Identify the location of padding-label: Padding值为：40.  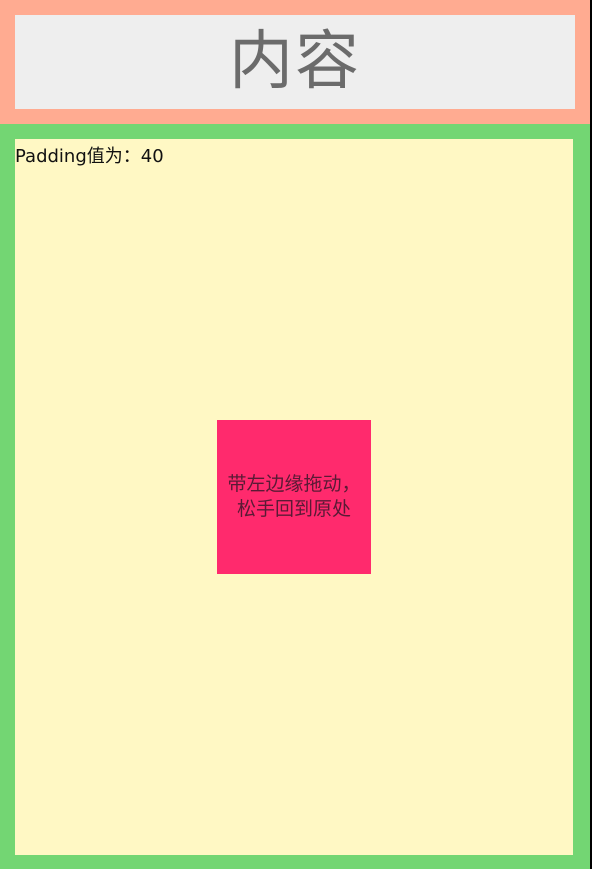
(89, 156).